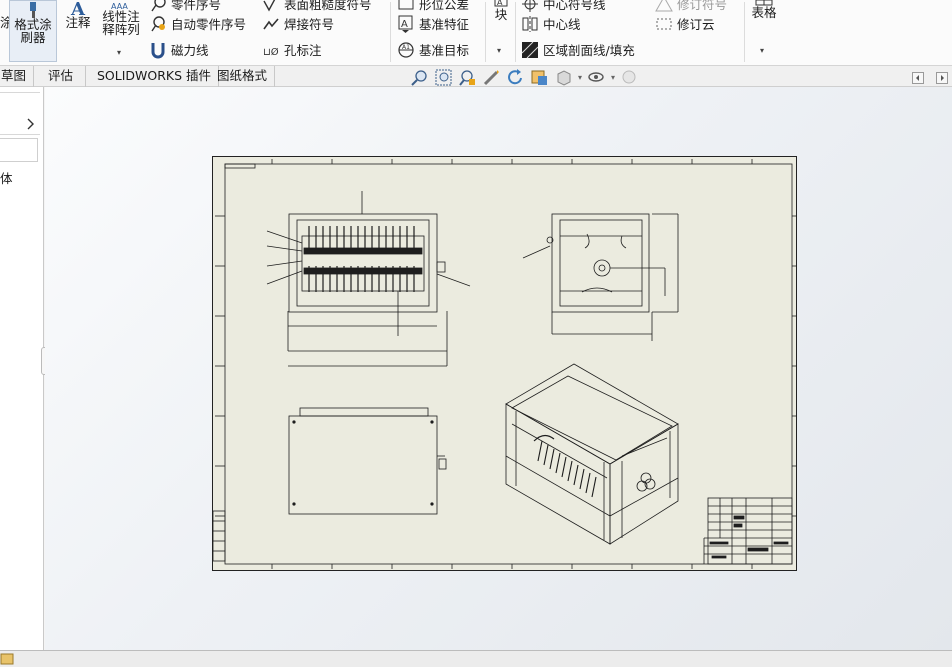 This screenshot has height=667, width=952. Describe the element at coordinates (158, 23) in the screenshot. I see `auto-balloon-icon` at that location.